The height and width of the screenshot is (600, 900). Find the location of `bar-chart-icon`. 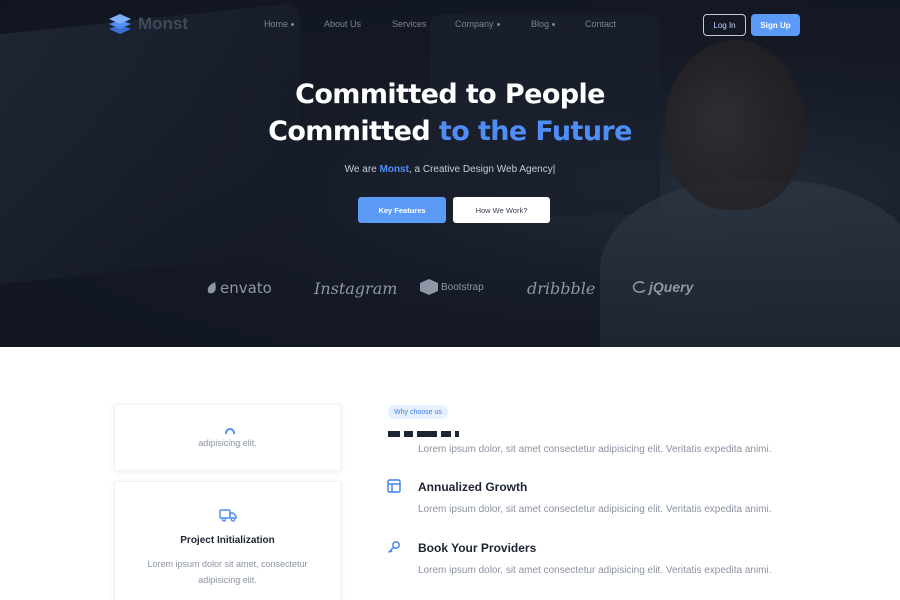

bar-chart-icon is located at coordinates (394, 486).